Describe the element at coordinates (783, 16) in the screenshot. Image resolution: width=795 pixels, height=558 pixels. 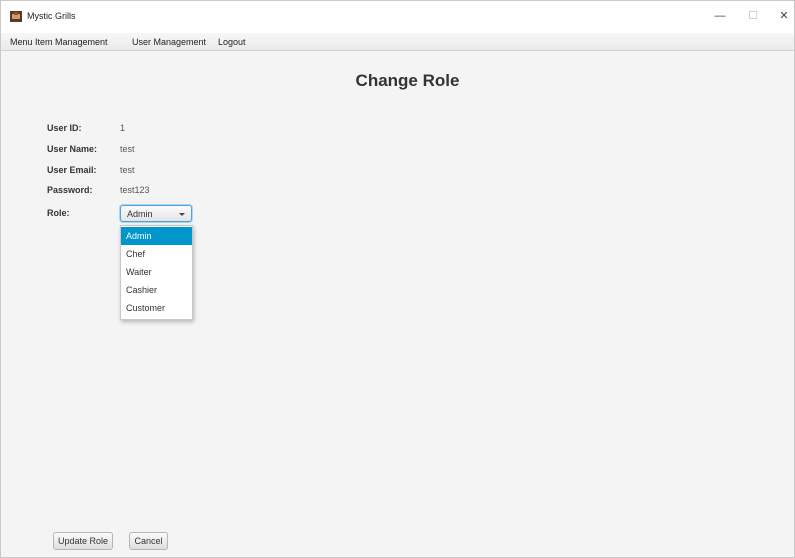
I see `close-button: ✕` at that location.